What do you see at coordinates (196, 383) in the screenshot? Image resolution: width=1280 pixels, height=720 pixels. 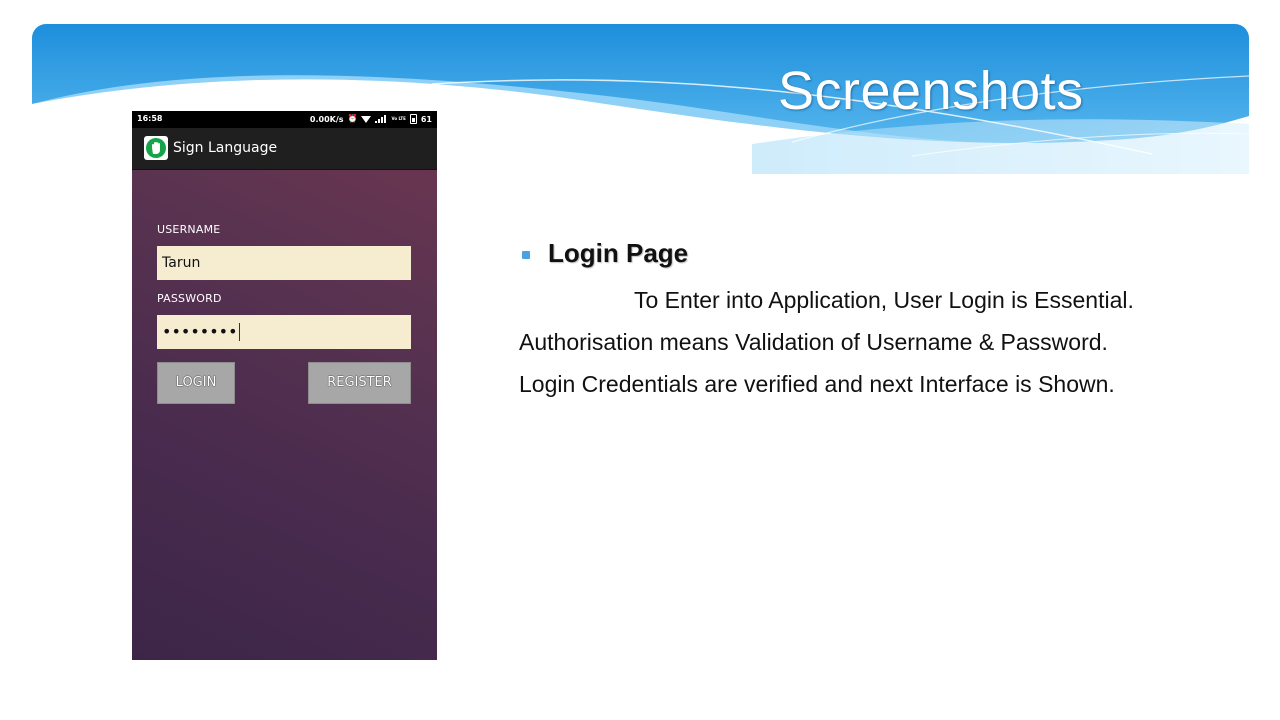 I see `login-button: LOGIN` at bounding box center [196, 383].